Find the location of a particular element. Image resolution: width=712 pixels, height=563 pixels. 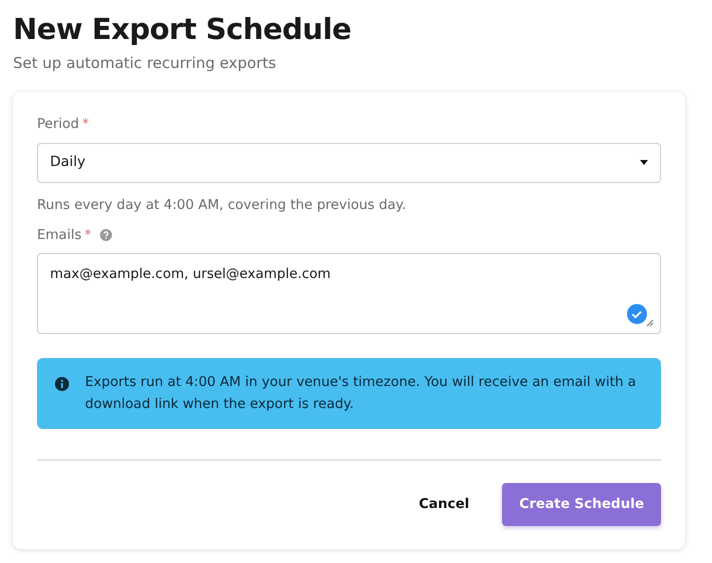

info-icon is located at coordinates (62, 384).